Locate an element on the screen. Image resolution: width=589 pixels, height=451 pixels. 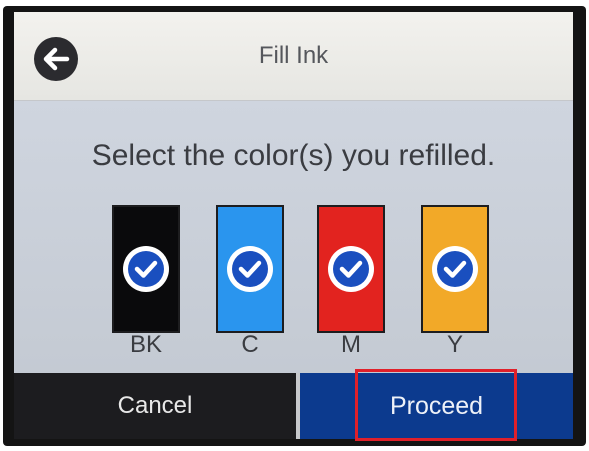
instruction-text: Select the color(s) you refilled. is located at coordinates (293, 155).